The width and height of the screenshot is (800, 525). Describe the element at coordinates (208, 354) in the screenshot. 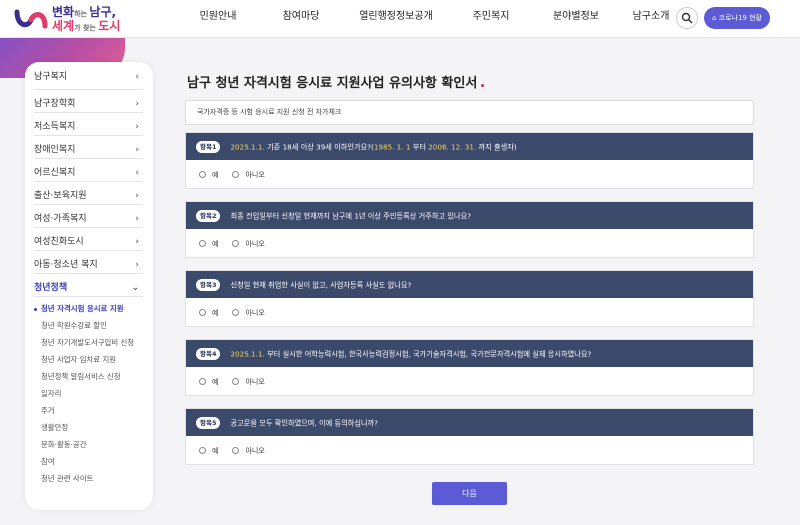

I see `question-badge: 항목4` at that location.